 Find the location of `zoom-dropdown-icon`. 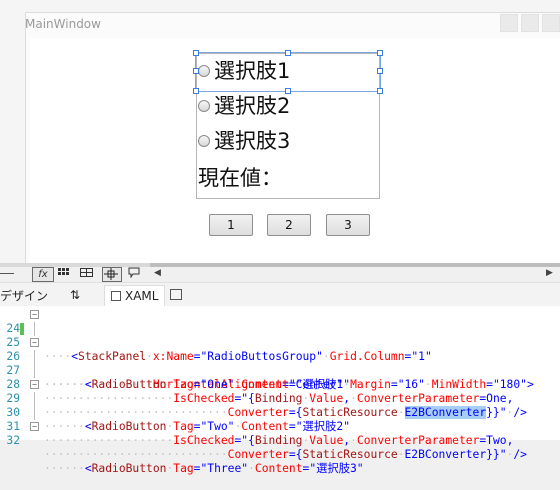

zoom-dropdown-icon is located at coordinates (7, 273).